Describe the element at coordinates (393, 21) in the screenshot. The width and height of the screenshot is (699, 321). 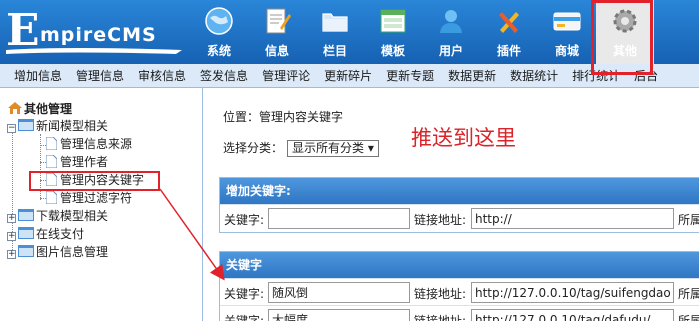
I see `template-window-icon` at that location.